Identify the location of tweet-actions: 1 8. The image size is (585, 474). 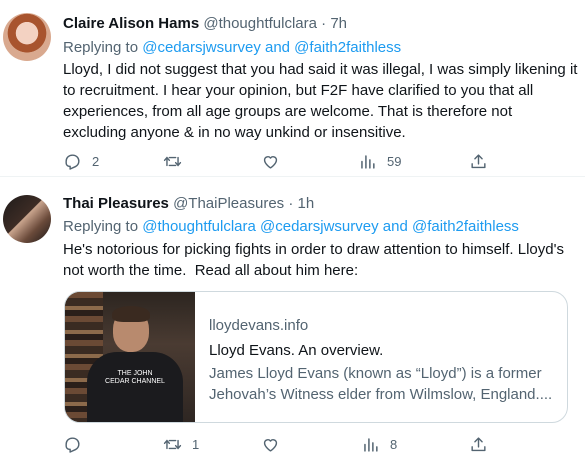
(283, 445).